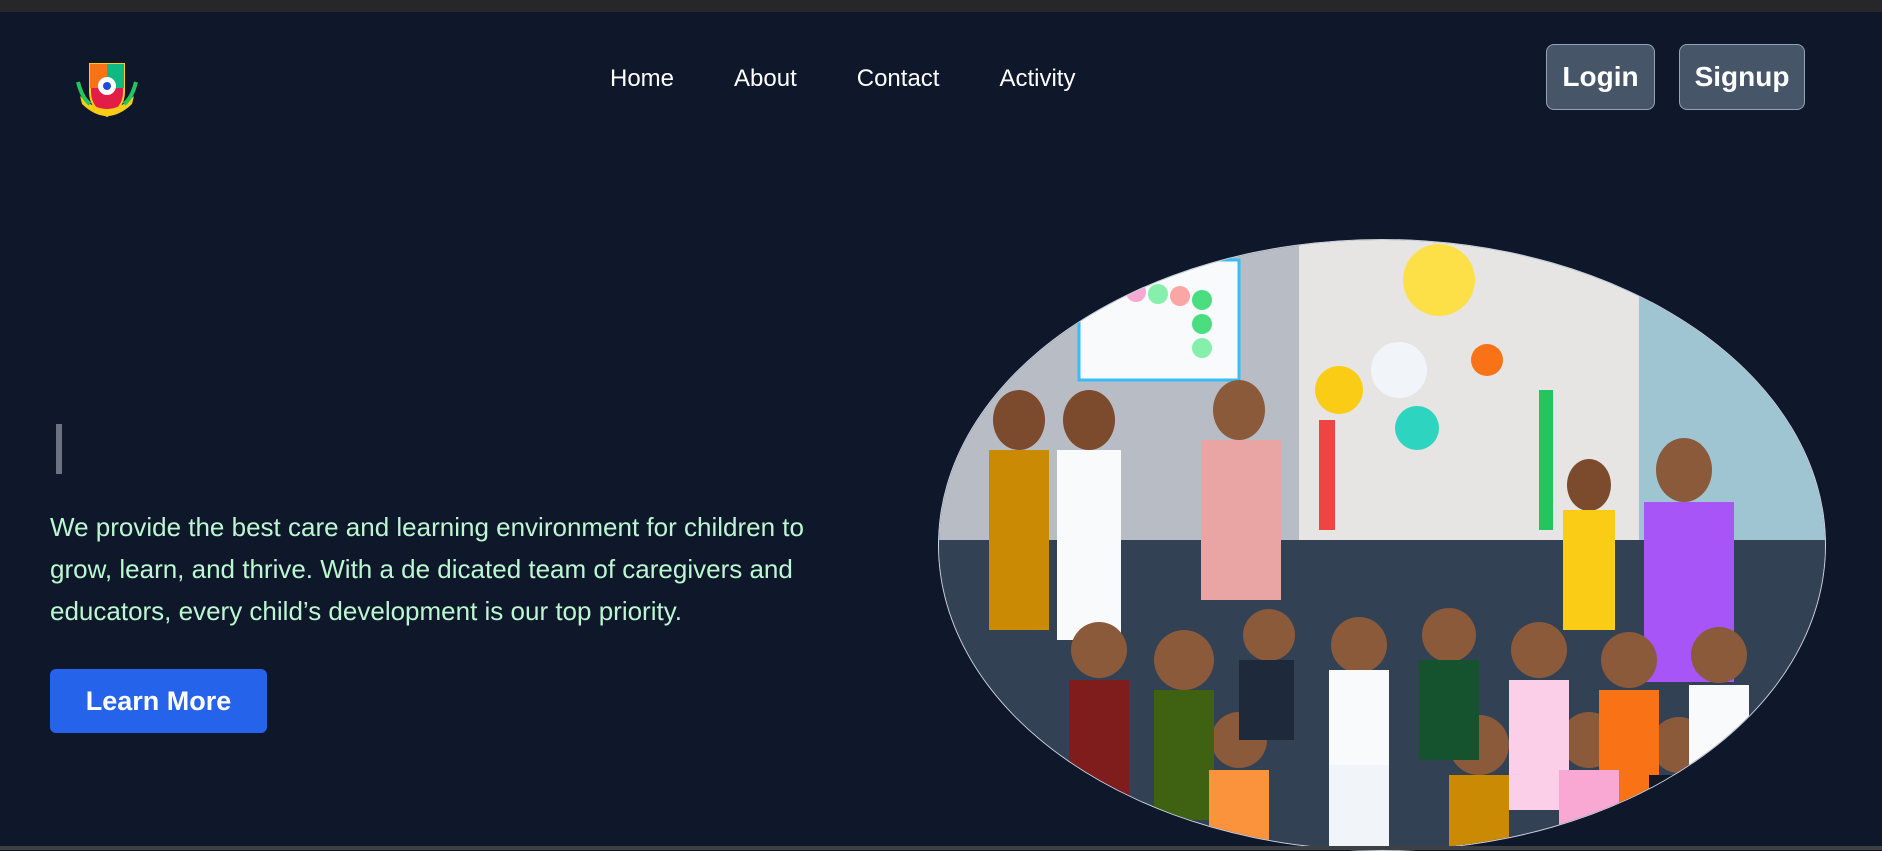 The image size is (1882, 851). I want to click on auth-buttons: Login Signup, so click(1675, 77).